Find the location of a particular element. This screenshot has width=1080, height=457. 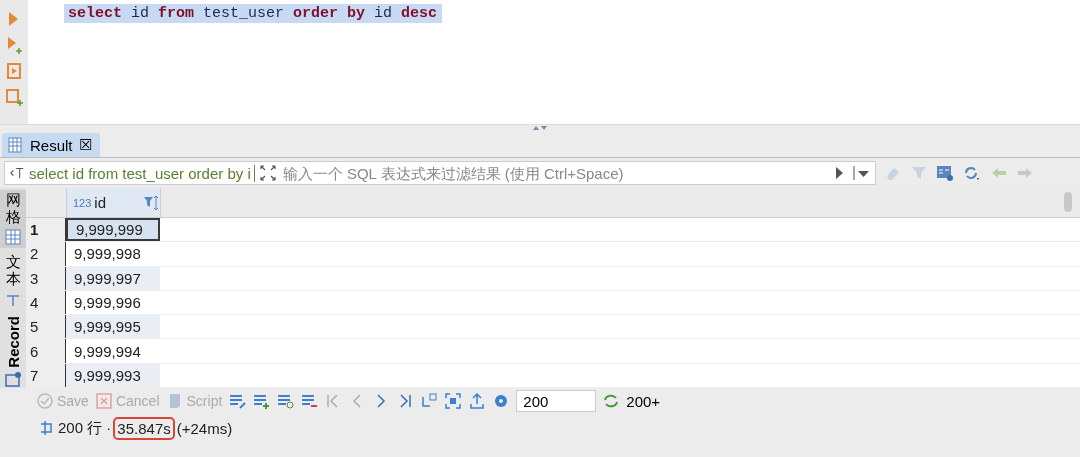

table-cell: 9,999,994 is located at coordinates (113, 351).